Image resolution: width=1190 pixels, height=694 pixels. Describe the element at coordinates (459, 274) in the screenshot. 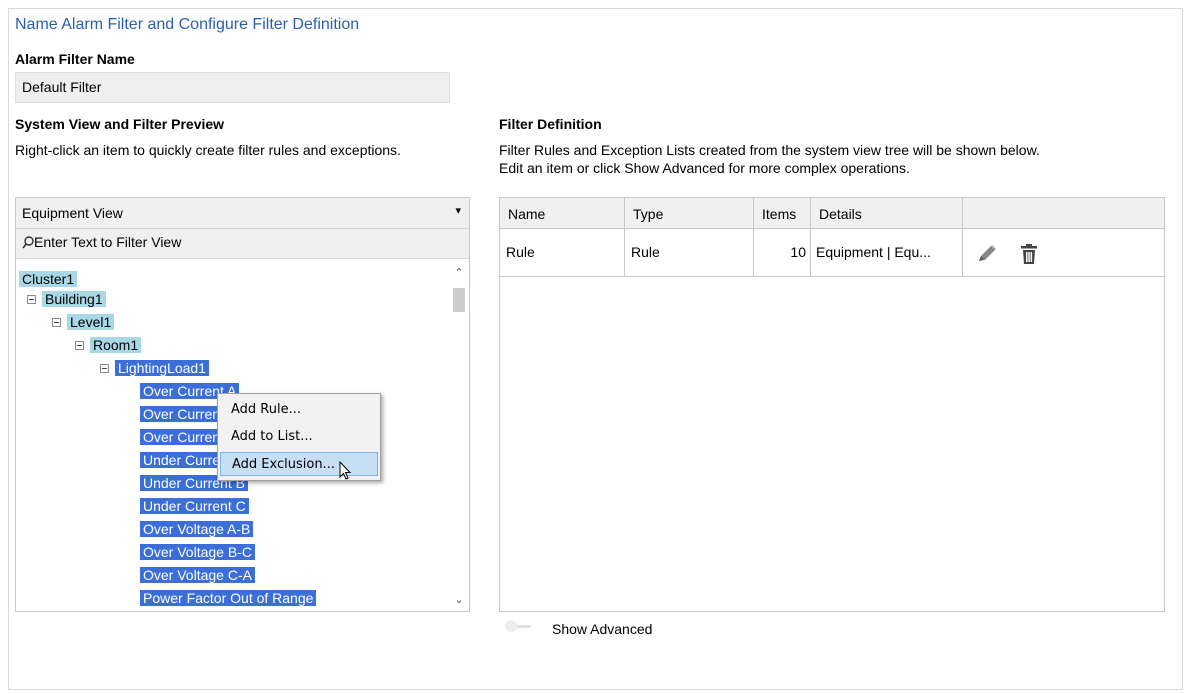

I see `scroll-up-icon: ⌃` at that location.